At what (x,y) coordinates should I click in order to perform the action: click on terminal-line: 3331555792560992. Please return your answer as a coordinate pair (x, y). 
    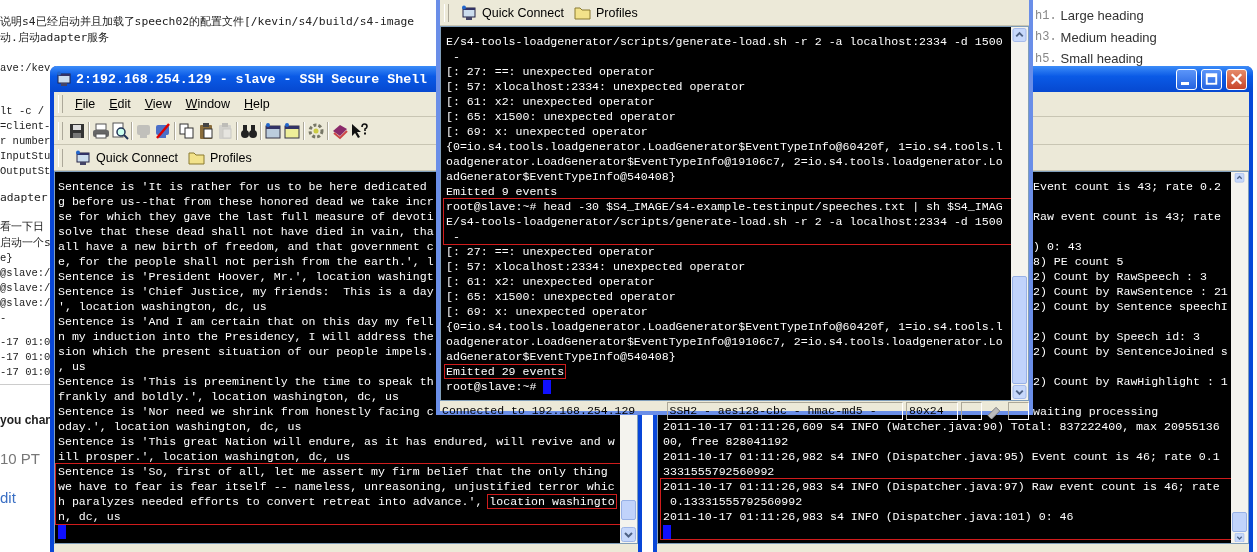
    Looking at the image, I should click on (719, 471).